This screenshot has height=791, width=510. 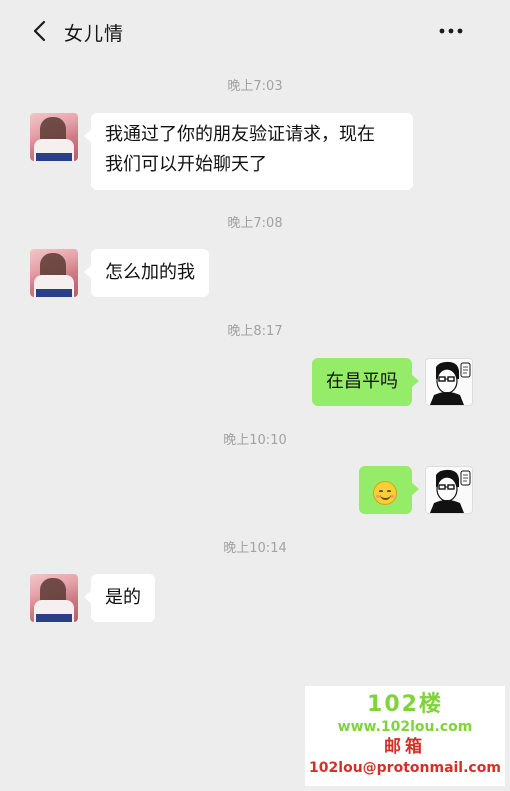 What do you see at coordinates (255, 440) in the screenshot?
I see `message-timestamp: 晚上10:10` at bounding box center [255, 440].